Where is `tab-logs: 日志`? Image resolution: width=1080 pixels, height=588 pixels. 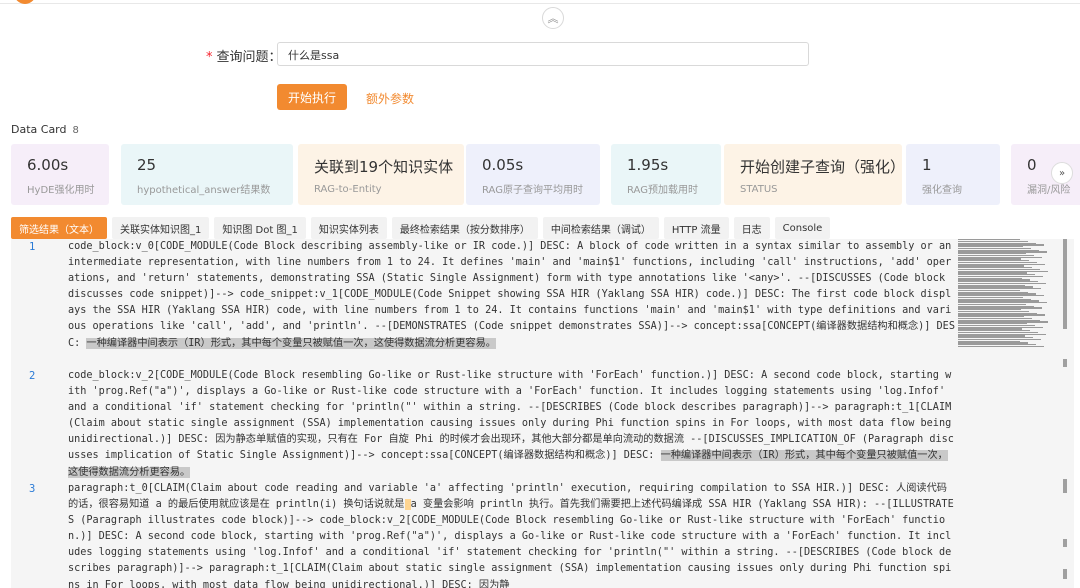
tab-logs: 日志 is located at coordinates (751, 228).